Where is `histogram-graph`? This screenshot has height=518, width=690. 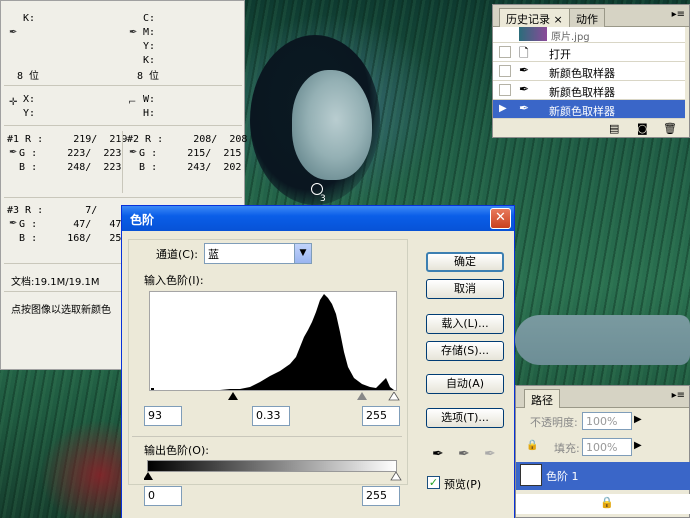
histogram-graph is located at coordinates (272, 342).